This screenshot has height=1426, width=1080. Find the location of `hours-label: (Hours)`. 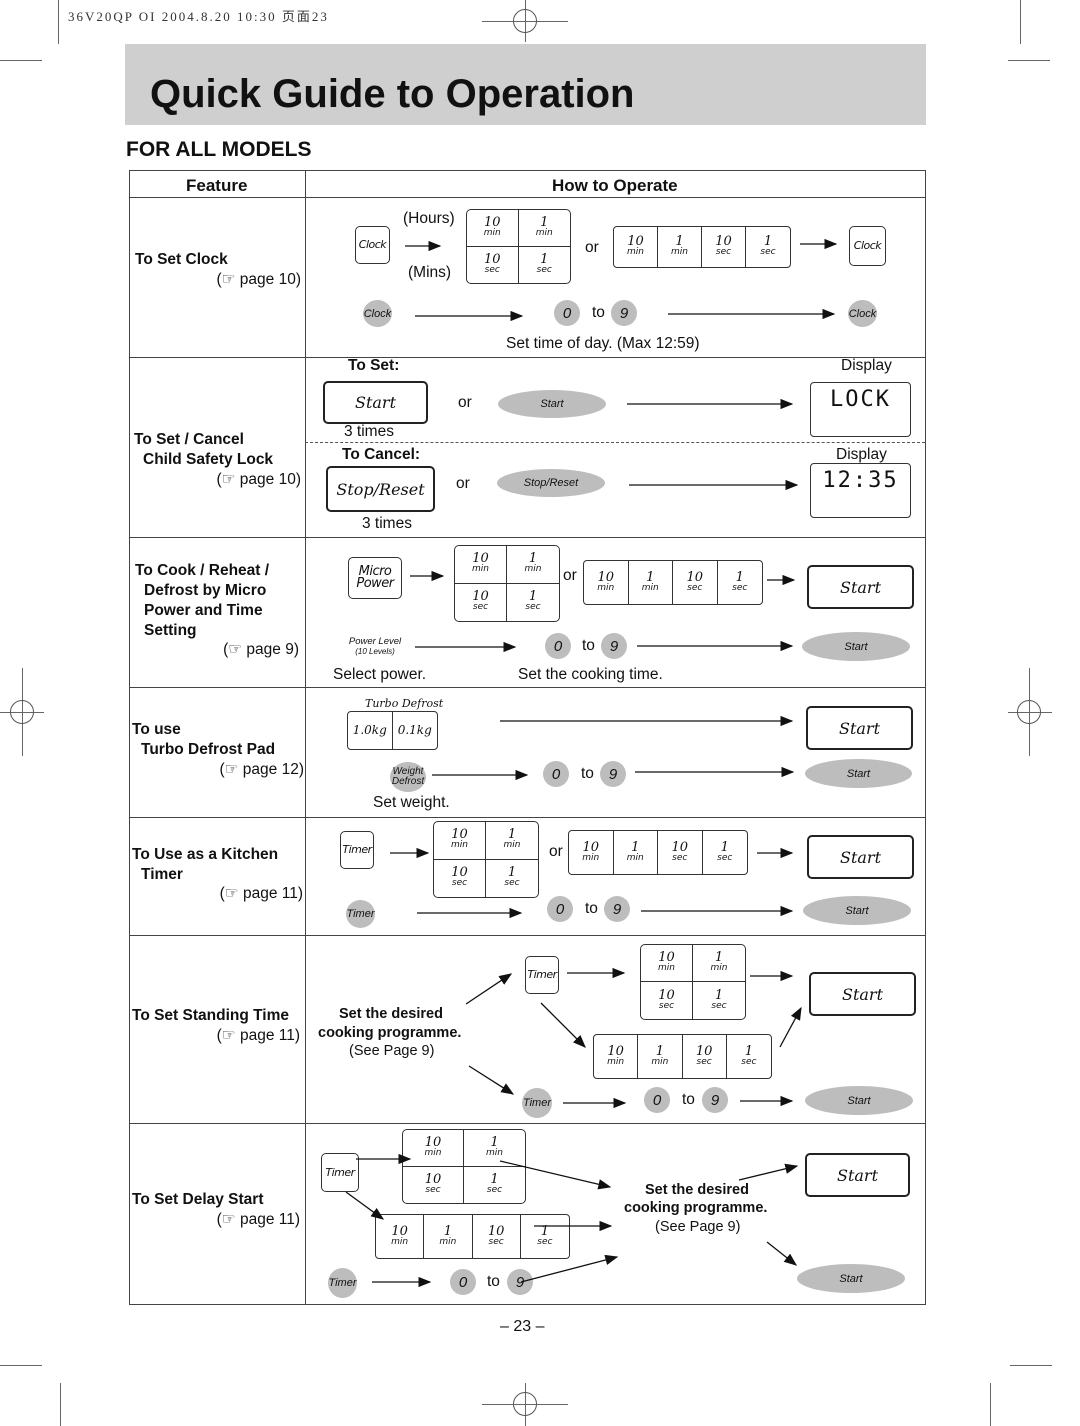

hours-label: (Hours) is located at coordinates (429, 218).